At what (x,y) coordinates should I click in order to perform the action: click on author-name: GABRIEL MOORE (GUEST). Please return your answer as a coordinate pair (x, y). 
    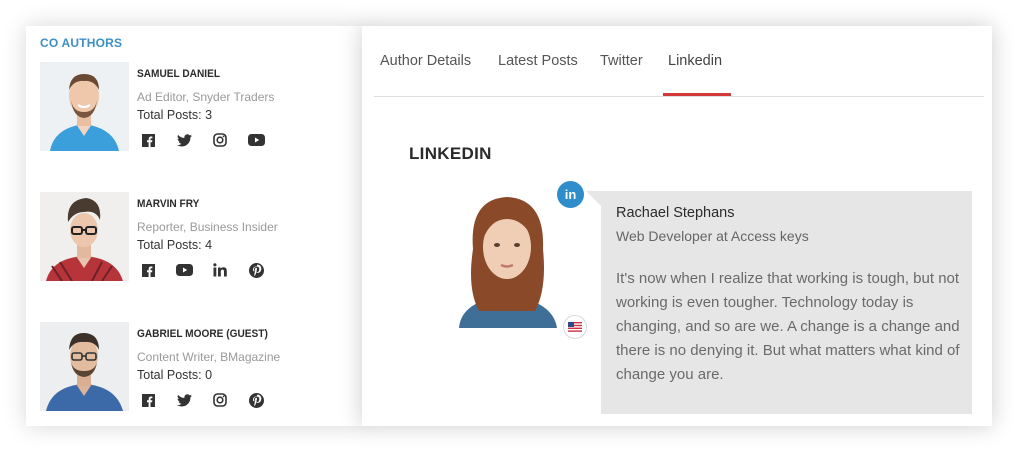
    Looking at the image, I should click on (202, 334).